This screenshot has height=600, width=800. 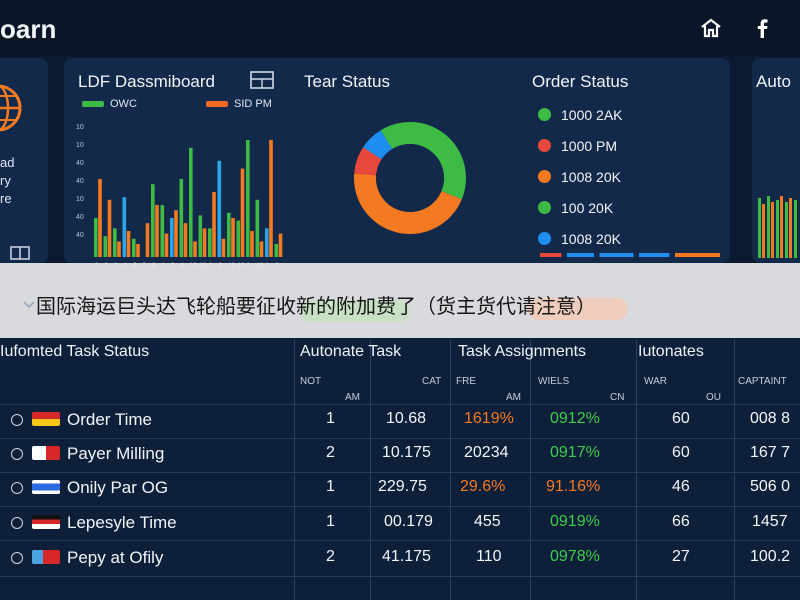 I want to click on chevron-down-icon, so click(x=29, y=305).